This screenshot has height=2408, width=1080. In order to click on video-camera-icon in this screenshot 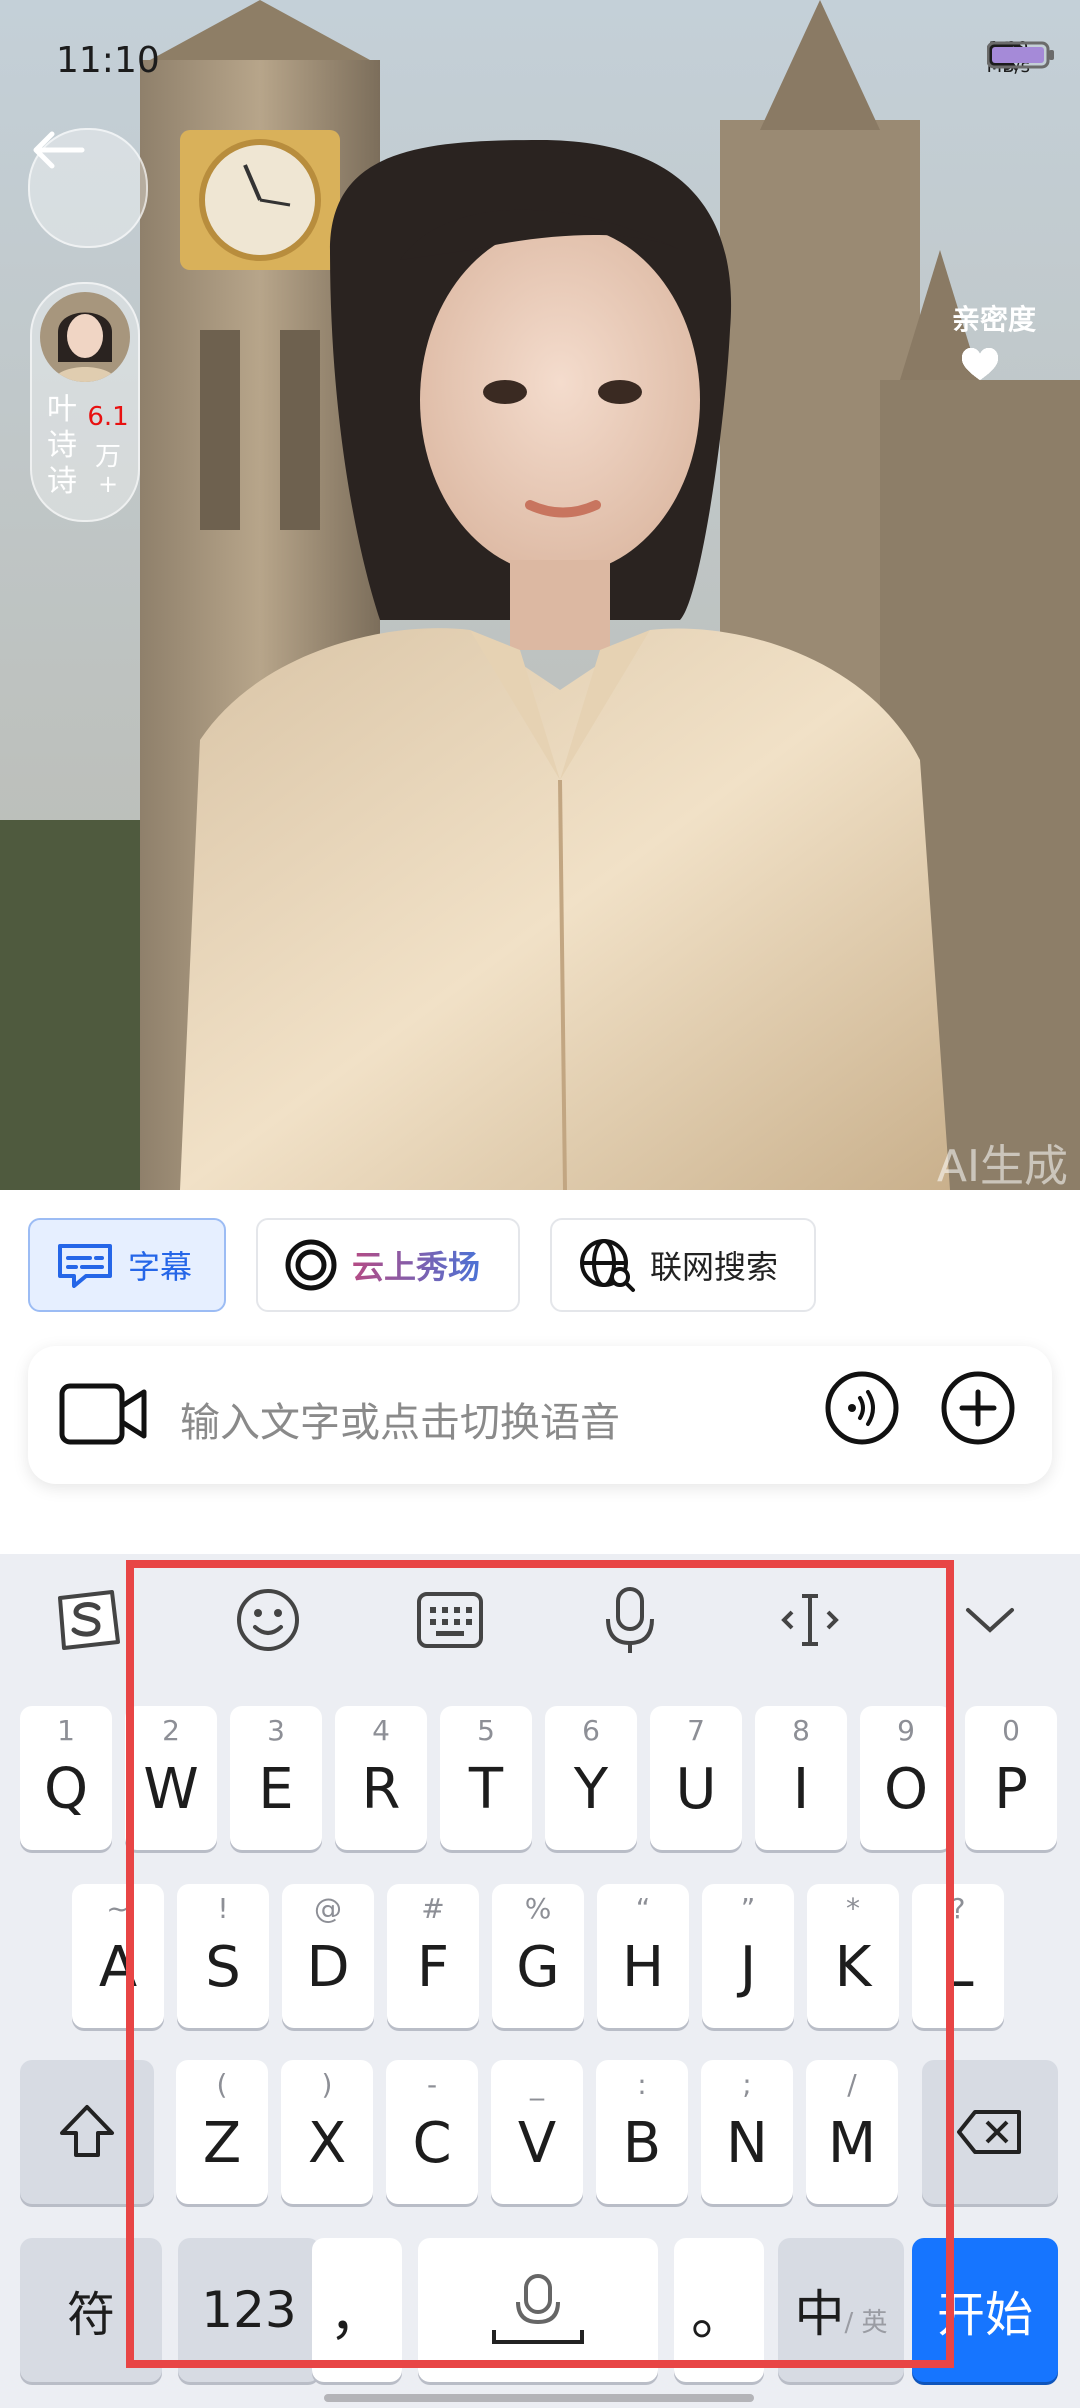, I will do `click(103, 1414)`.